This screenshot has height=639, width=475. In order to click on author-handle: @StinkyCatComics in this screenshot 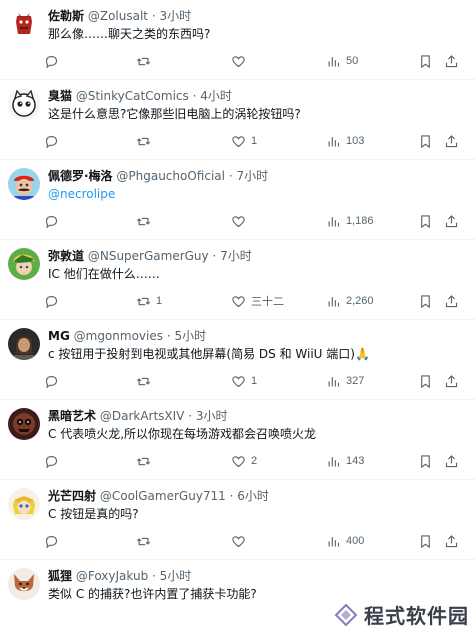, I will do `click(132, 96)`.